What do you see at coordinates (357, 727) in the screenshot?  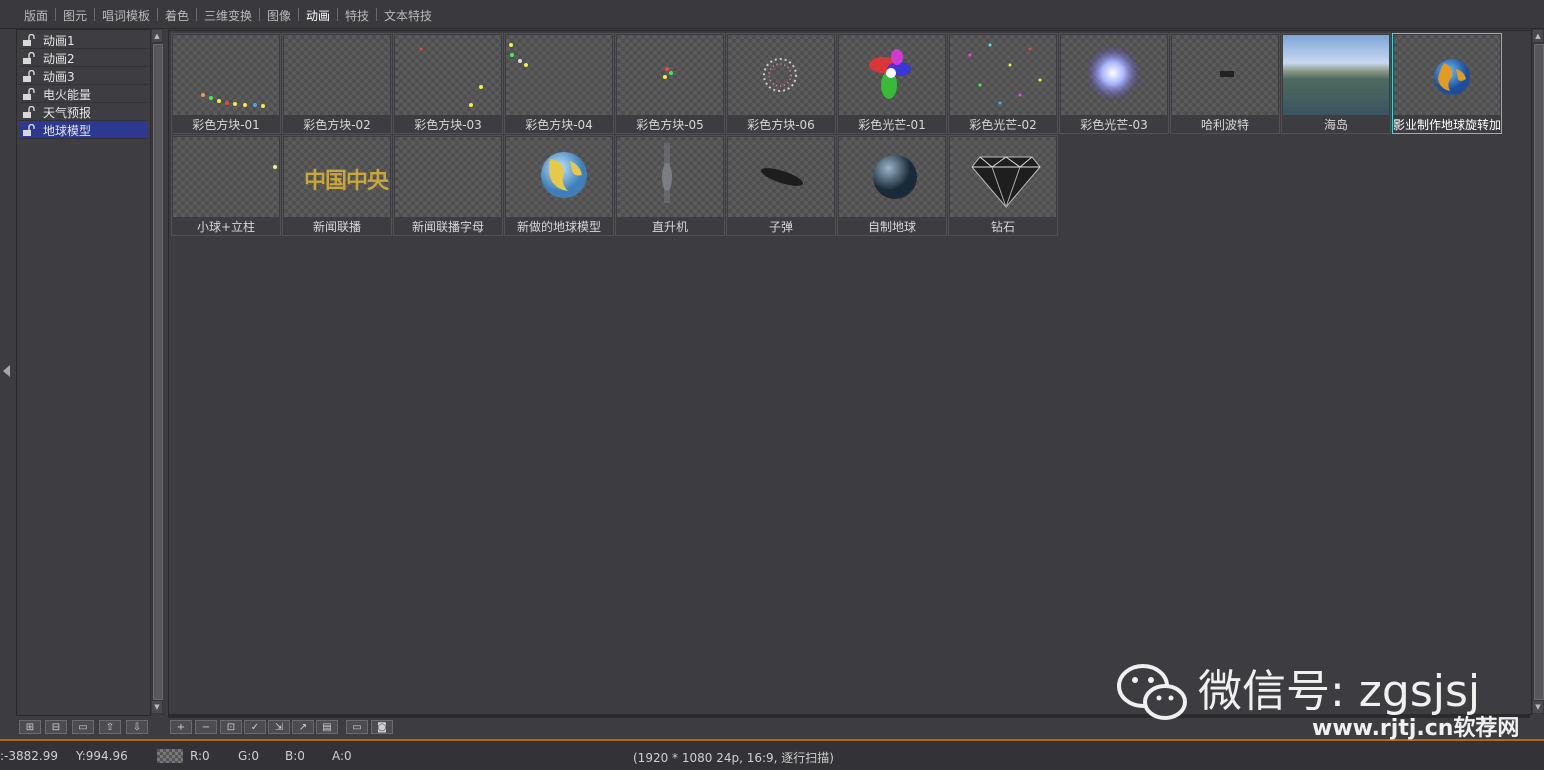 I see `preview-button: ▭` at bounding box center [357, 727].